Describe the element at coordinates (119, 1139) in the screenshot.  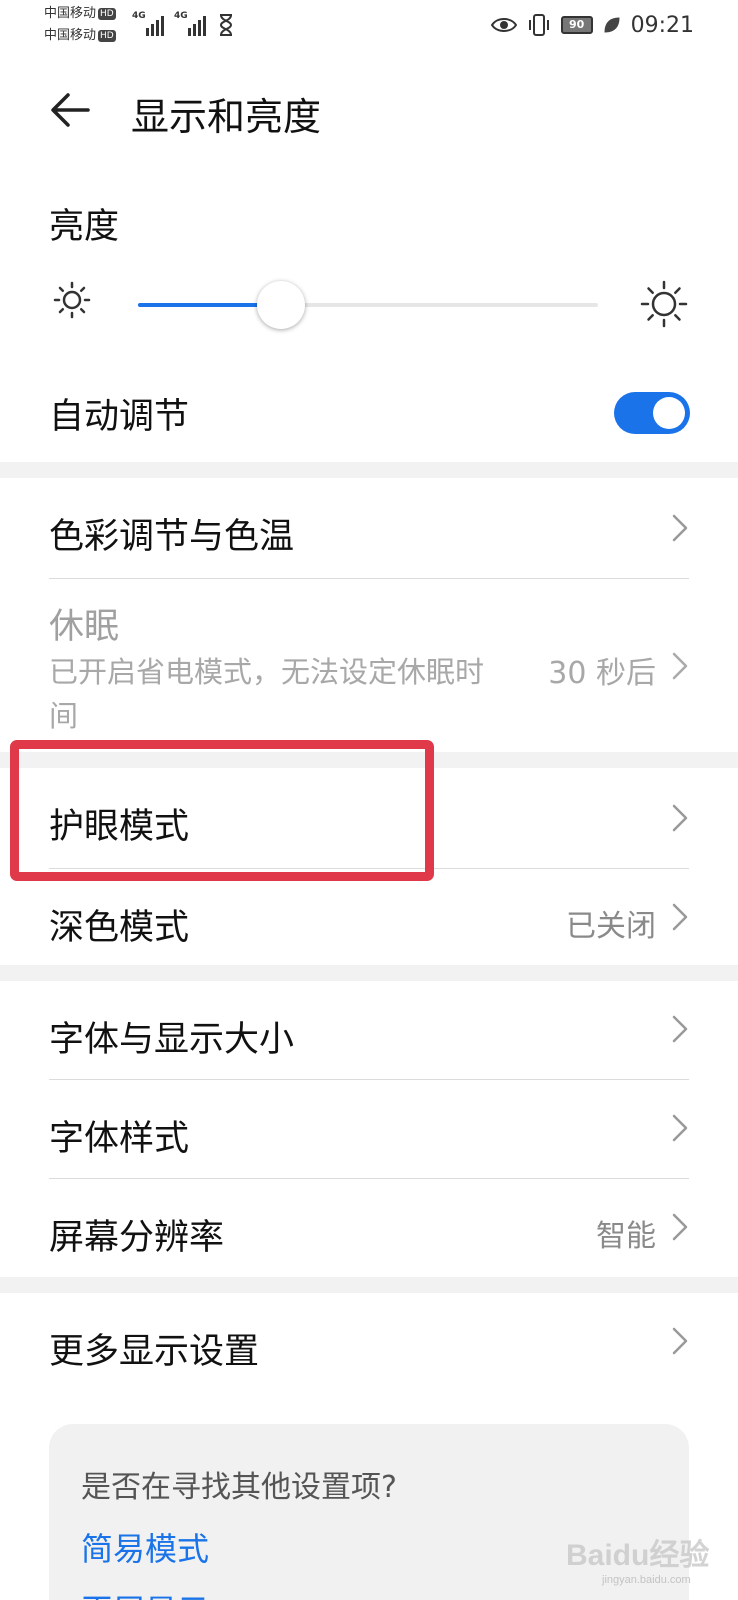
I see `row-label: 字体样式` at that location.